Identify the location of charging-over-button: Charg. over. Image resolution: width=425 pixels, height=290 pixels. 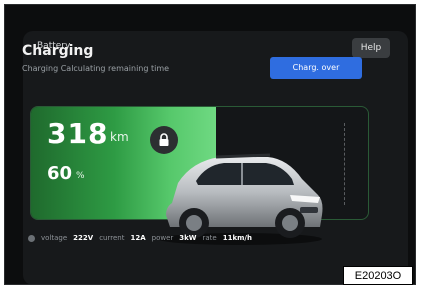
(316, 68).